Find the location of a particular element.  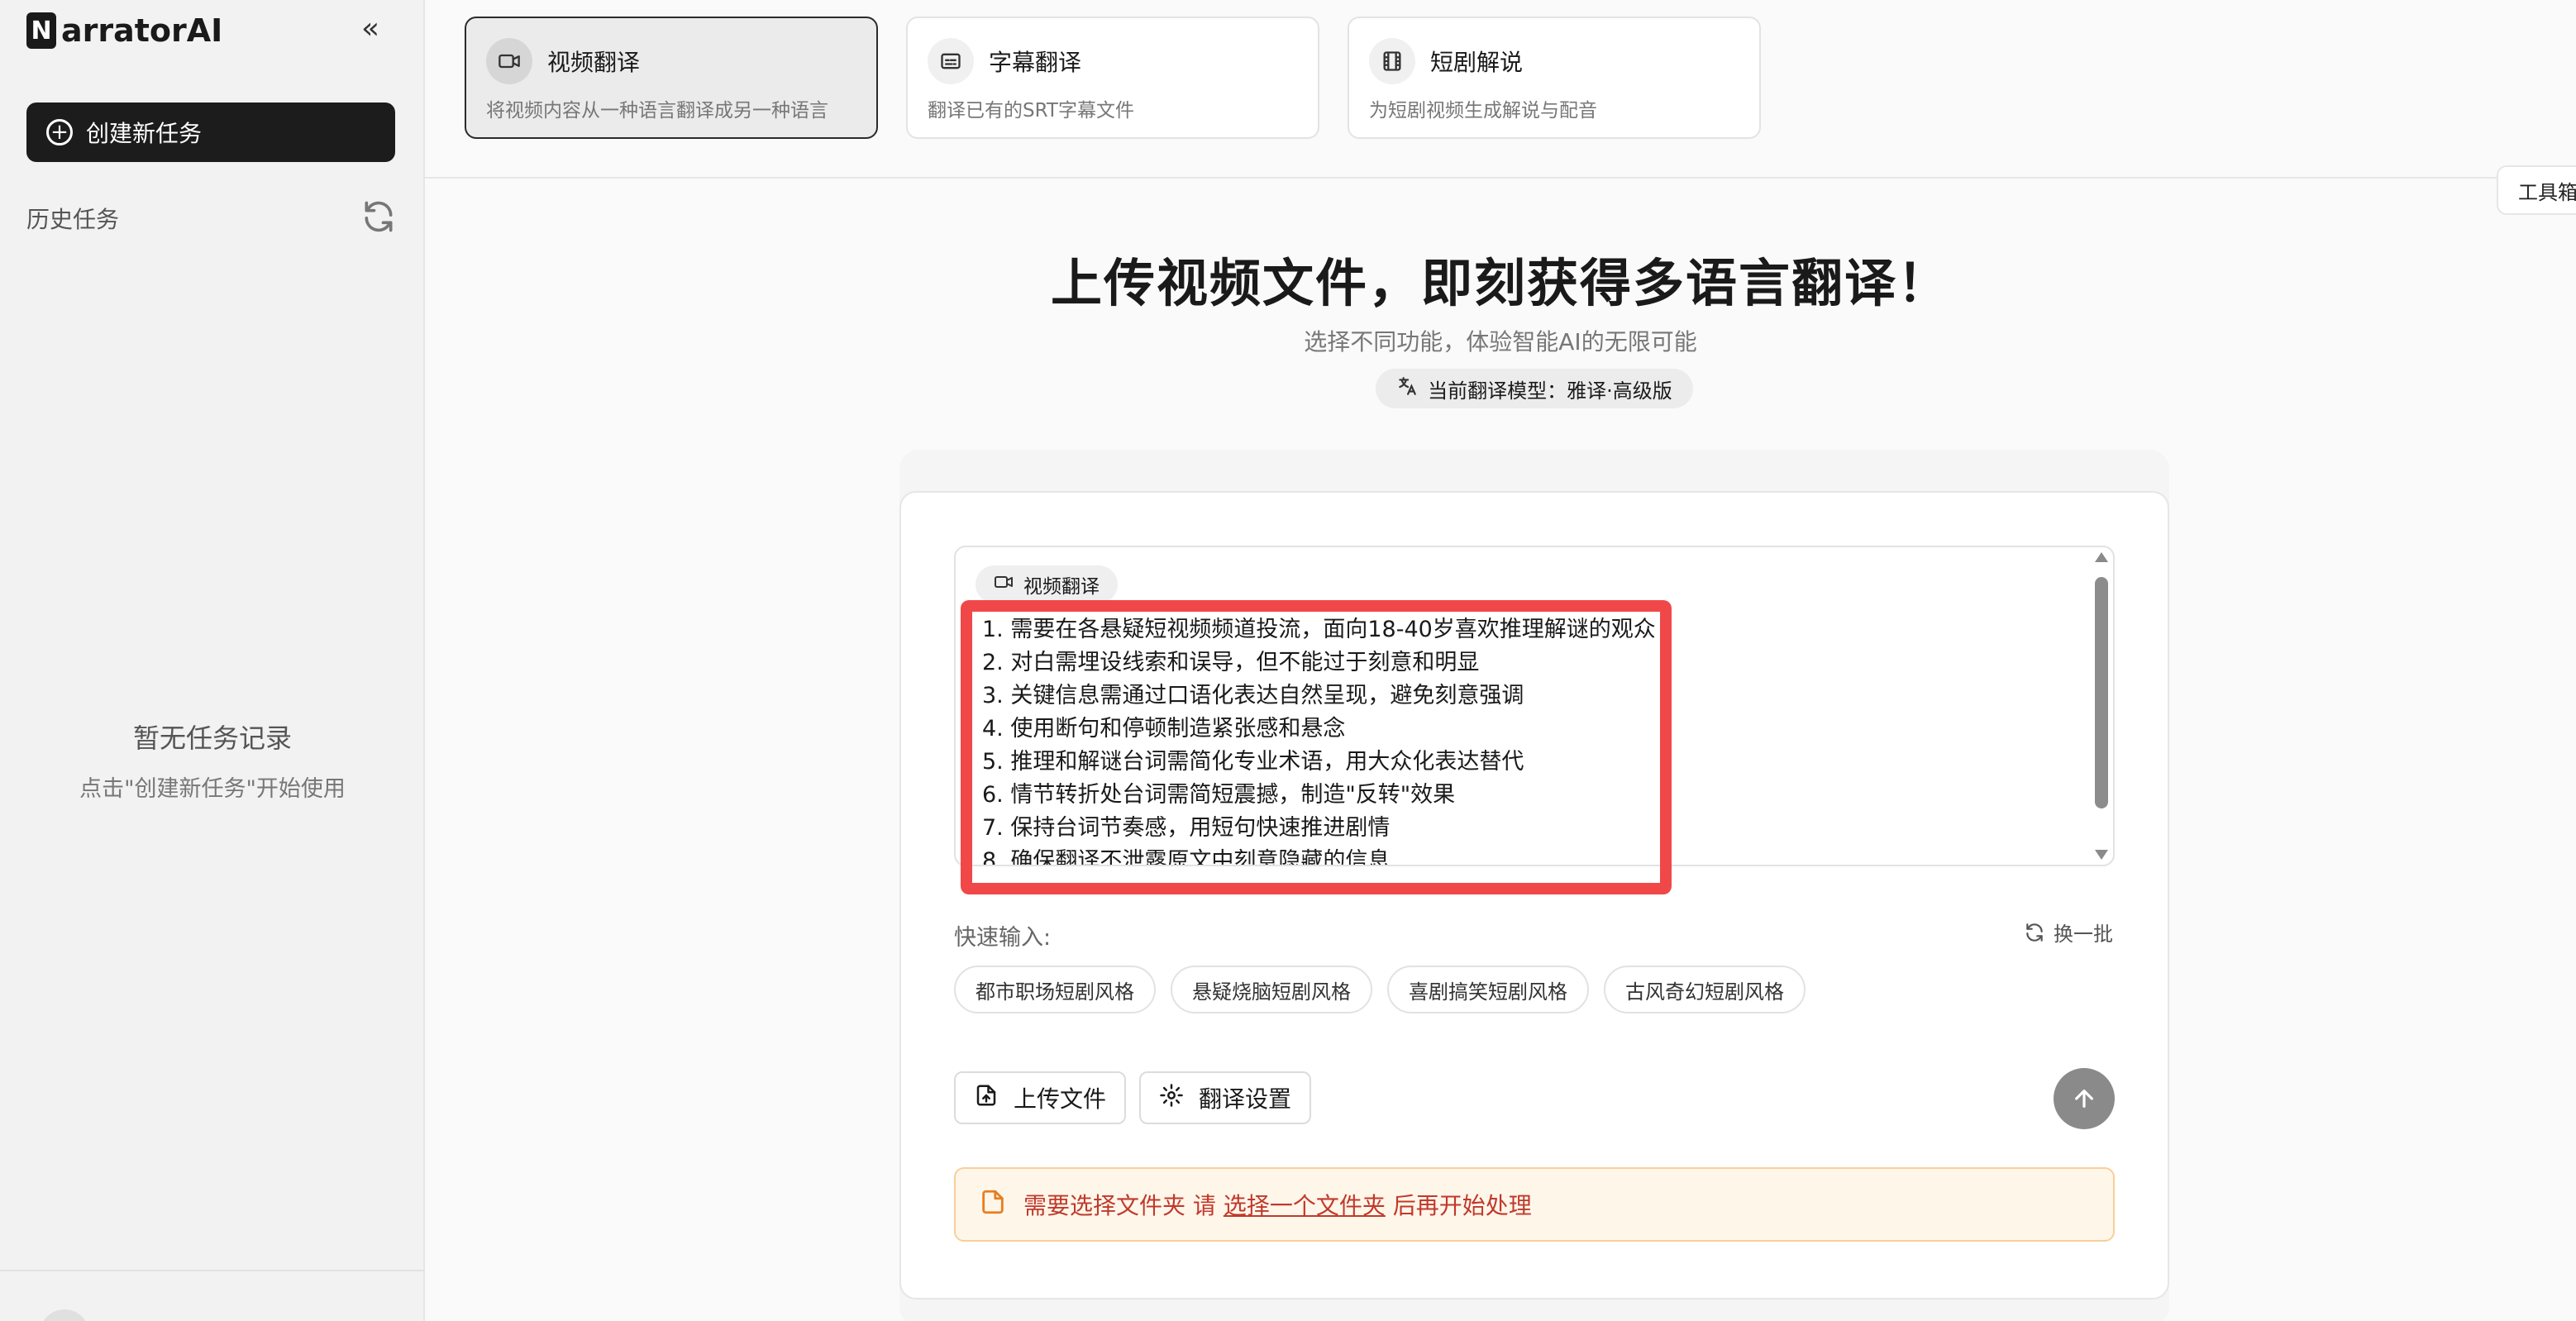

brand: N arratorAI is located at coordinates (124, 30).